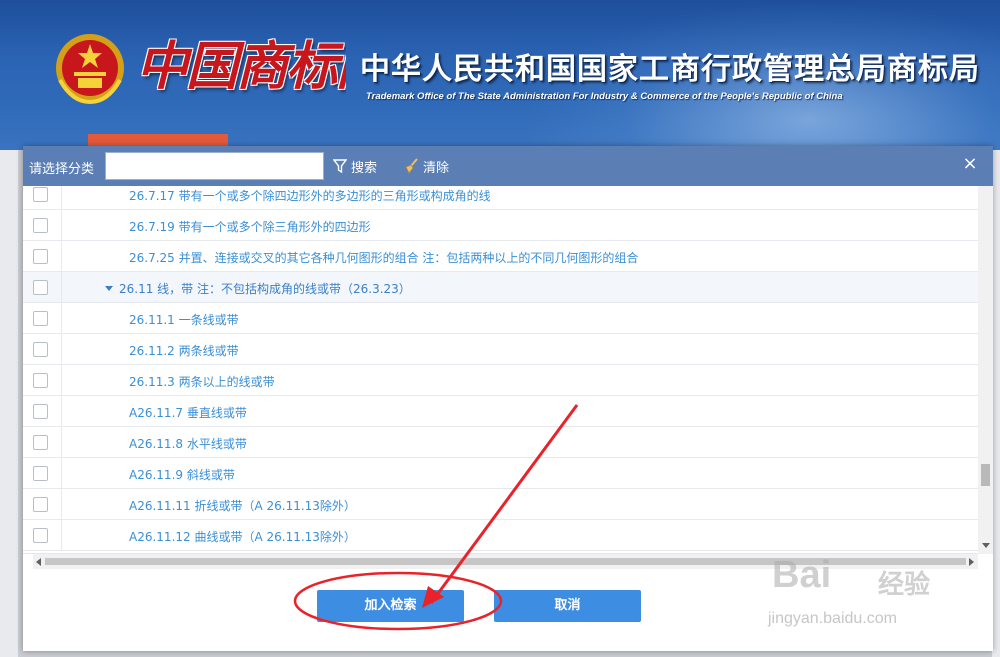 This screenshot has width=1000, height=657. I want to click on tree-row: 26.7.17 带有一个或多个除四边形外的多边形的三角形或构成角的线, so click(500, 198).